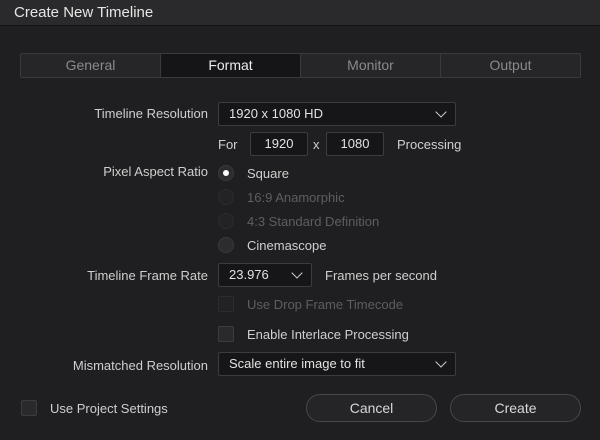 This screenshot has height=440, width=600. What do you see at coordinates (226, 197) in the screenshot?
I see `radio-anamorphic` at bounding box center [226, 197].